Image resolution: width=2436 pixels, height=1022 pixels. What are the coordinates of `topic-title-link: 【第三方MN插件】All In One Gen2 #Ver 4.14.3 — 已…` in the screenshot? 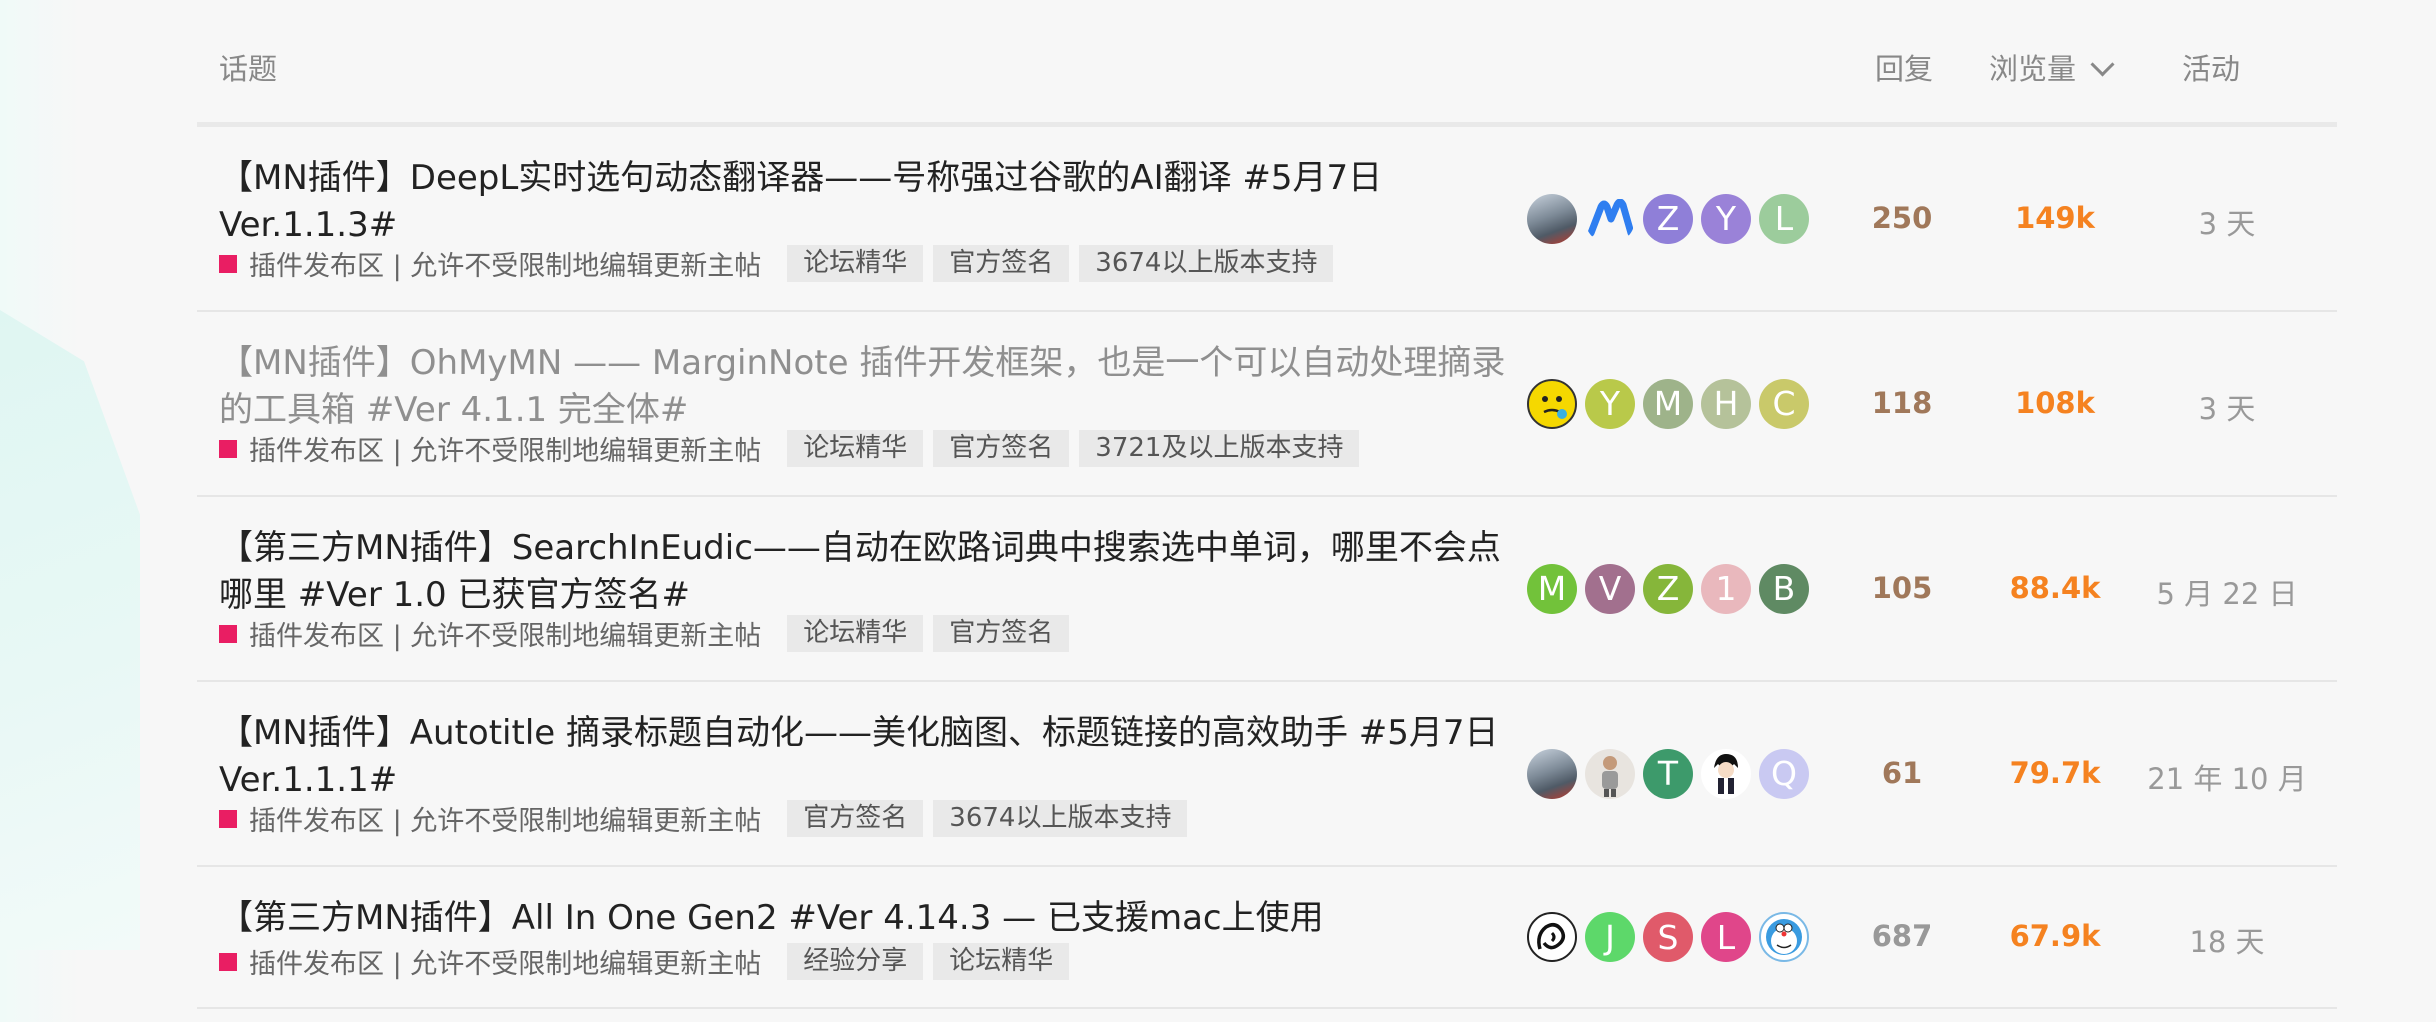 It's located at (879, 918).